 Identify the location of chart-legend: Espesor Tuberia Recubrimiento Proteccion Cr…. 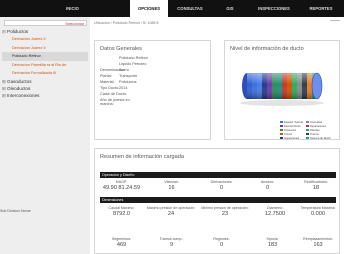
(306, 131).